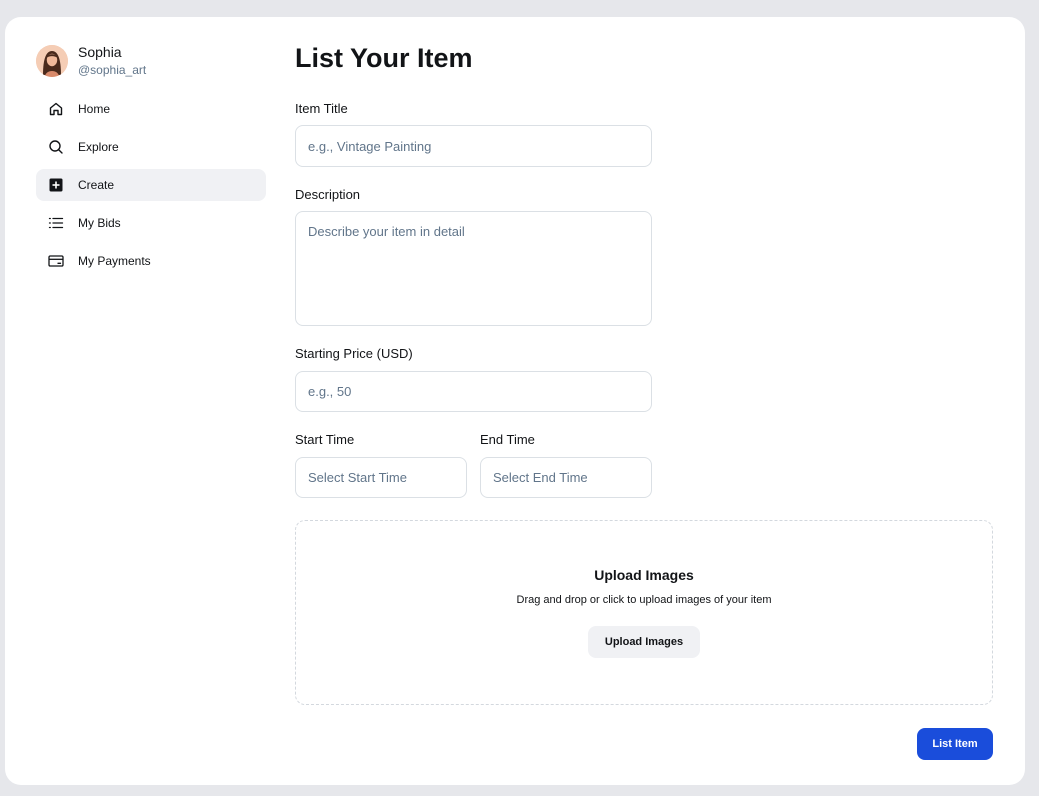 This screenshot has height=796, width=1039. Describe the element at coordinates (56, 223) in the screenshot. I see `list-icon` at that location.